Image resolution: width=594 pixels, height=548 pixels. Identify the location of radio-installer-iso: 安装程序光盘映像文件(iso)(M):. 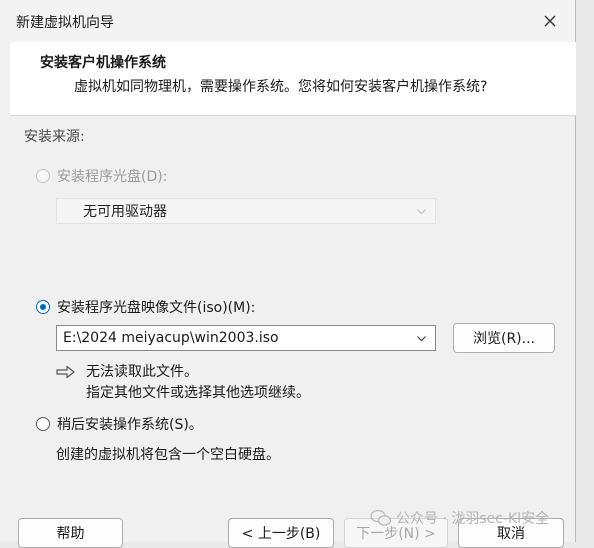
(145, 307).